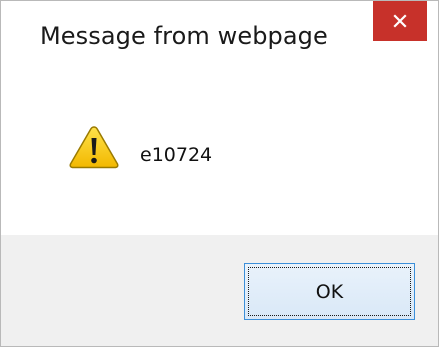 This screenshot has width=440, height=348. Describe the element at coordinates (176, 155) in the screenshot. I see `dialog-message: e10724` at that location.